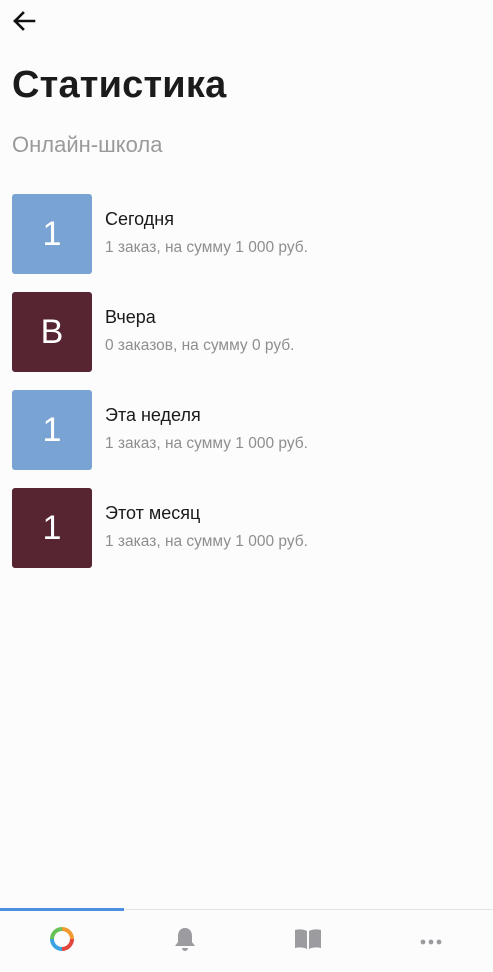 This screenshot has width=493, height=972. I want to click on stats-label: Вчера, so click(130, 317).